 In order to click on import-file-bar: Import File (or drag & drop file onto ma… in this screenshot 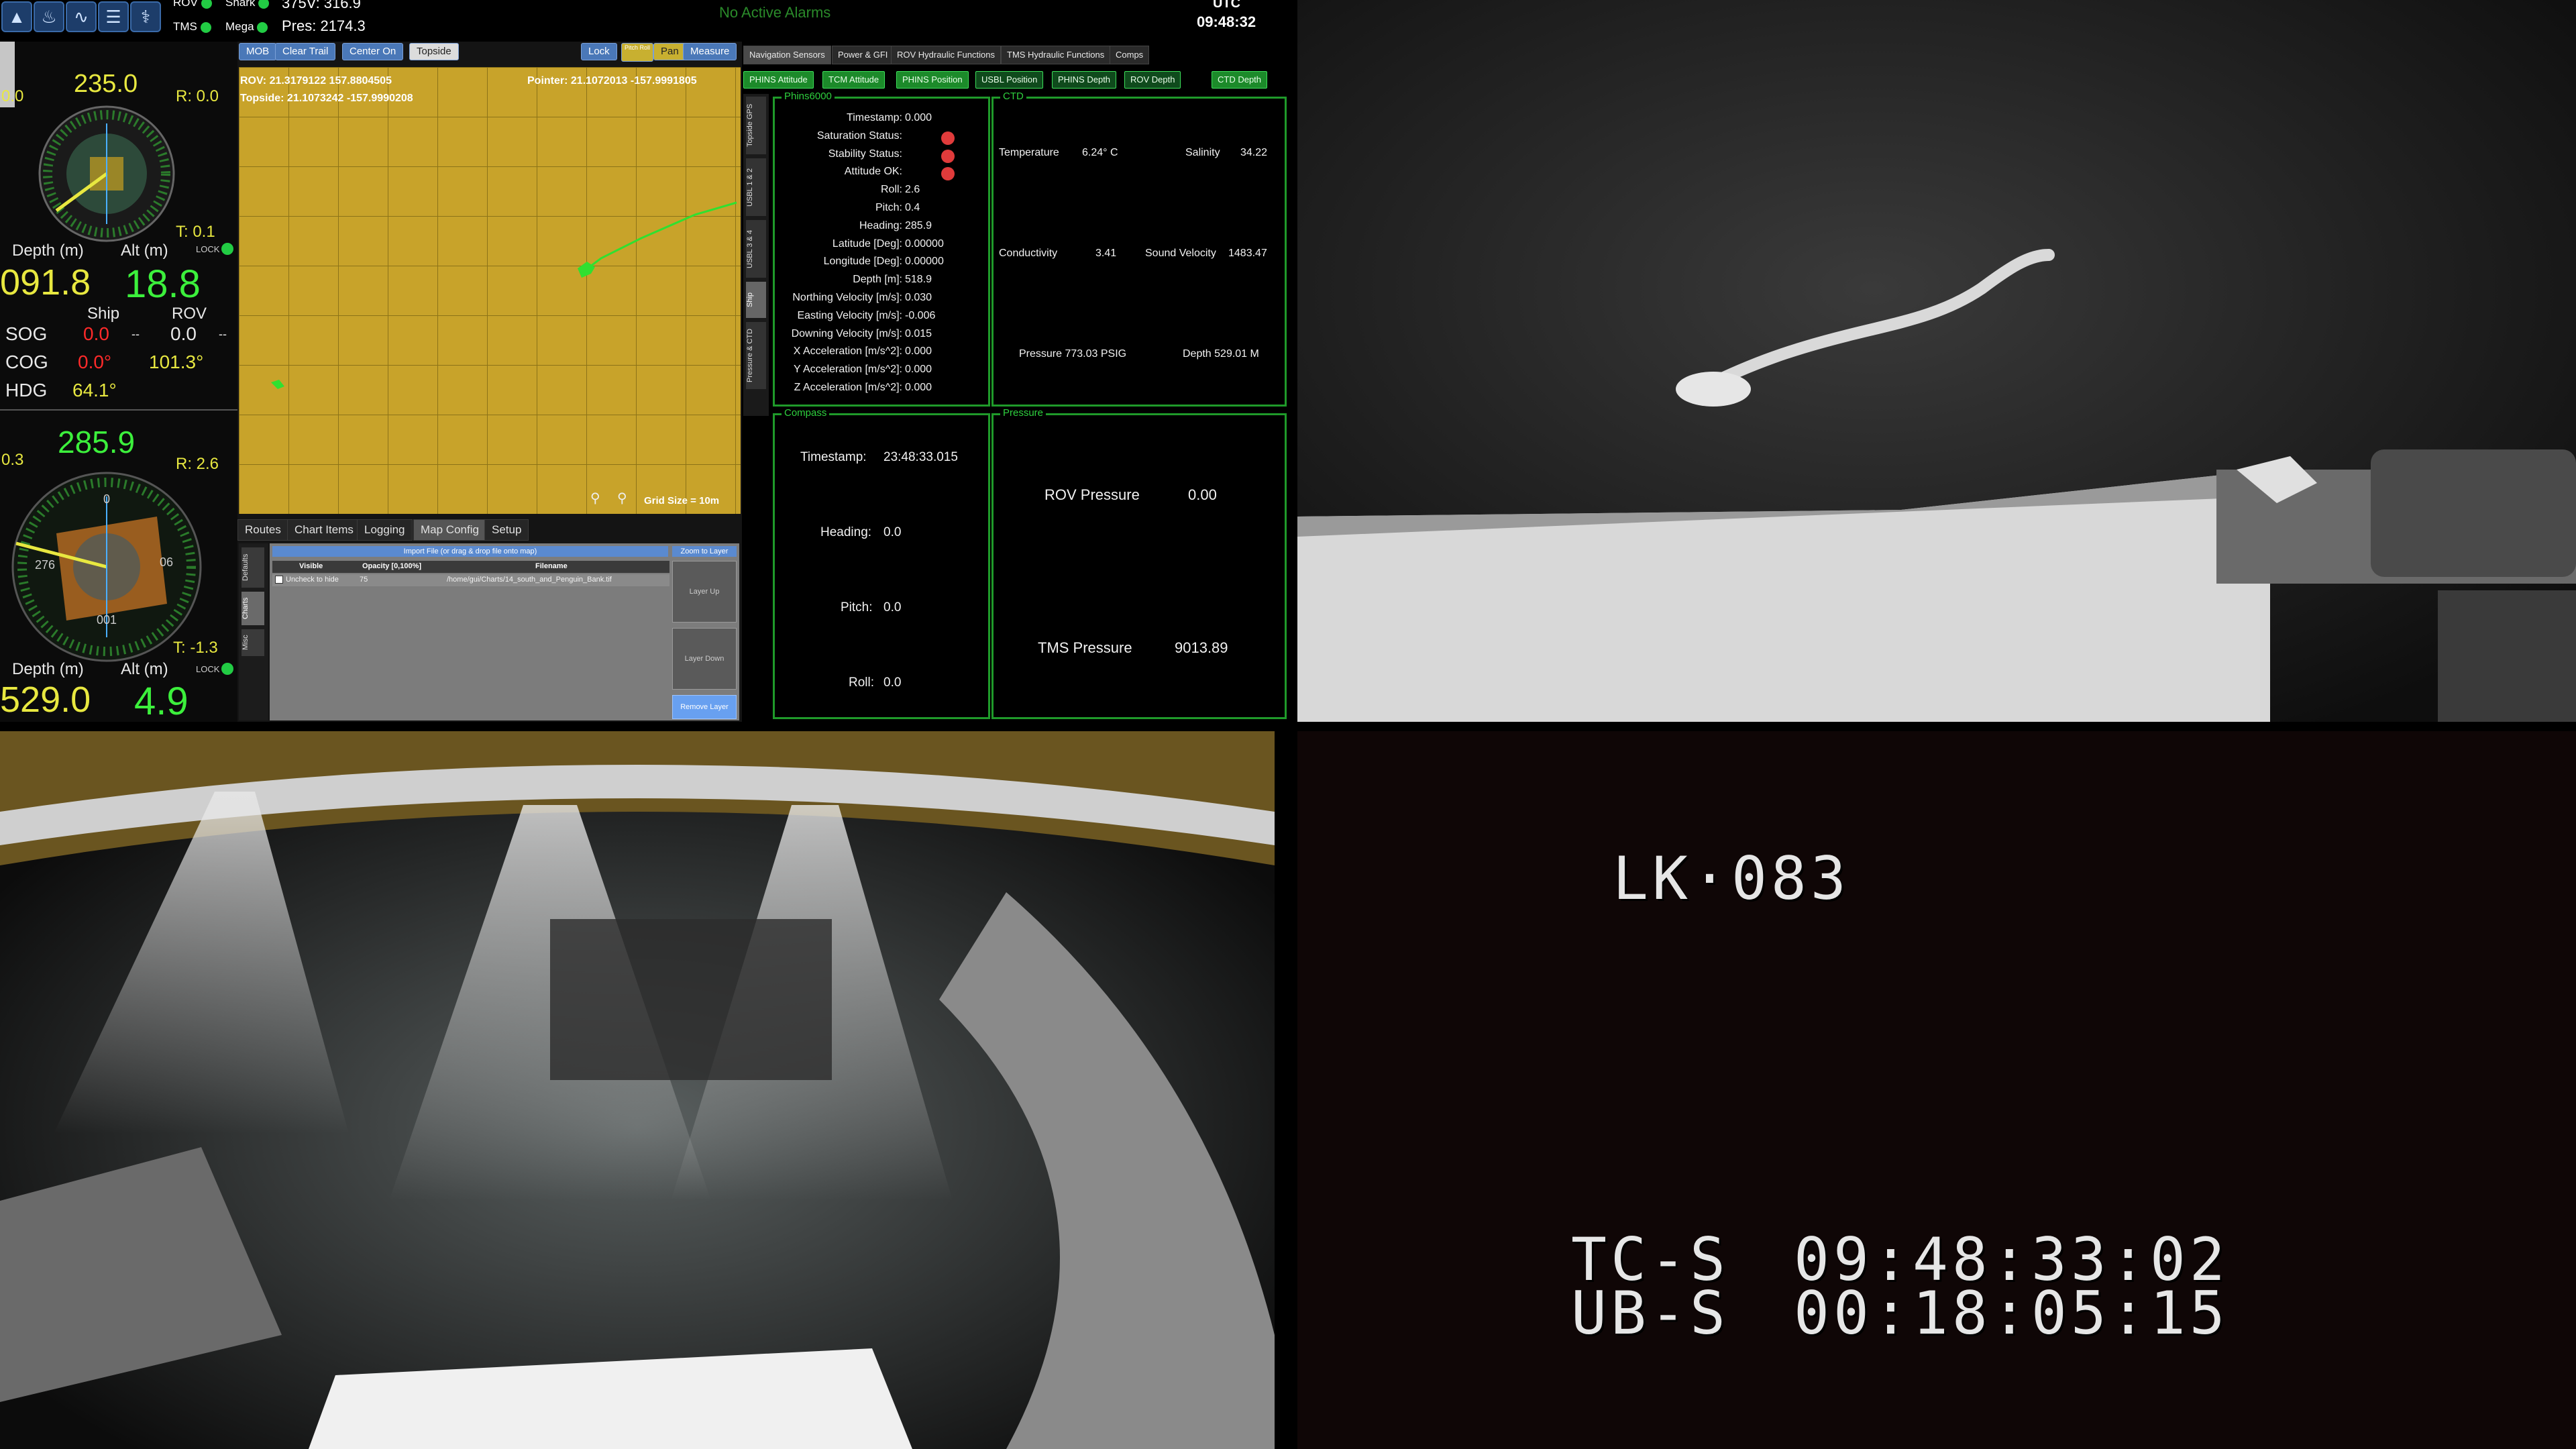, I will do `click(470, 551)`.